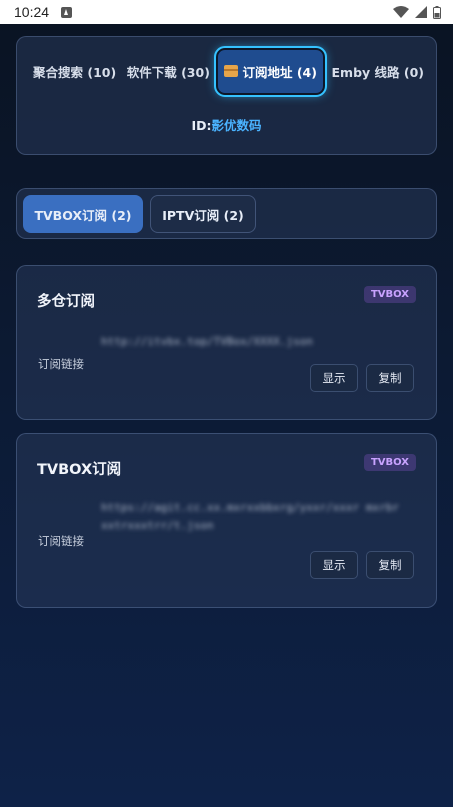 The width and height of the screenshot is (453, 807). Describe the element at coordinates (32, 12) in the screenshot. I see `status-time: 10:24` at that location.